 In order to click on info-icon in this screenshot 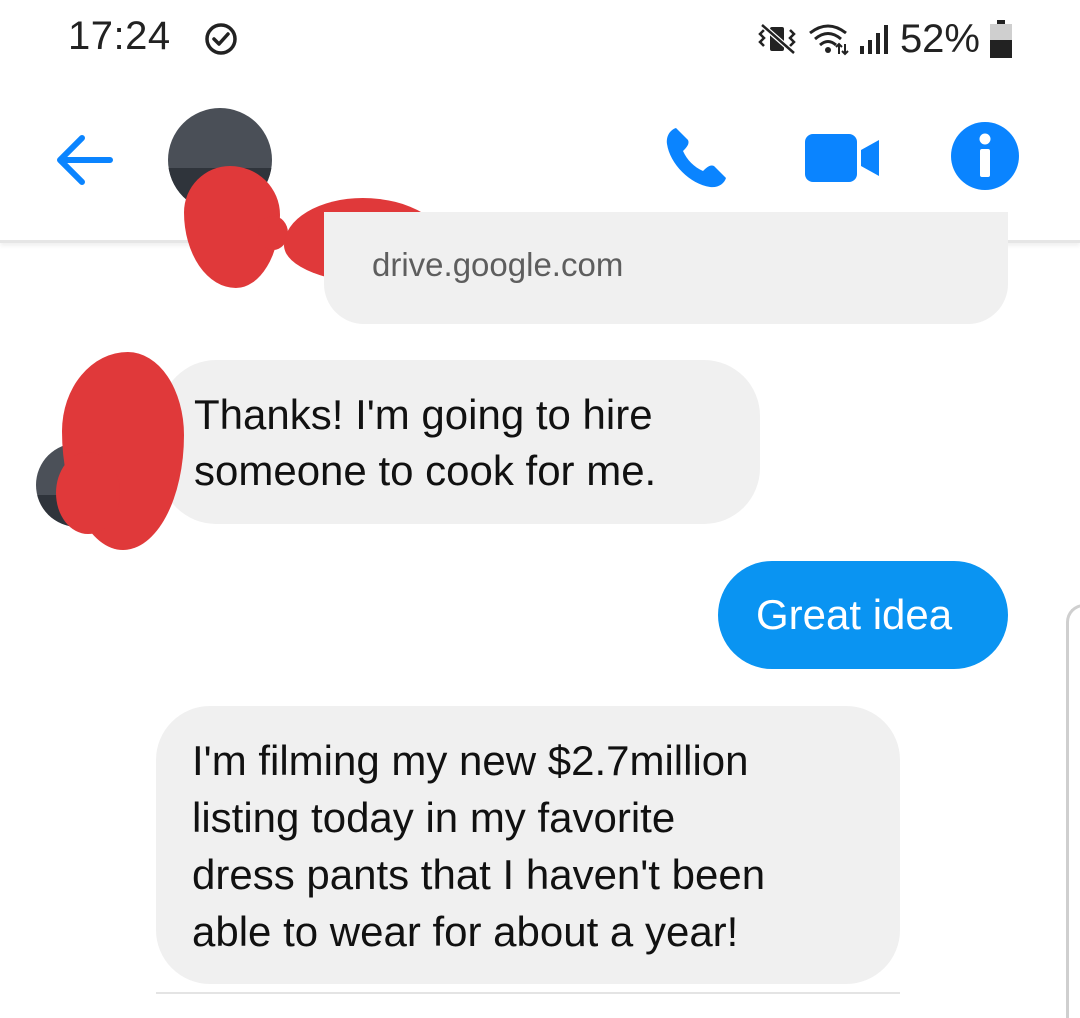, I will do `click(985, 156)`.